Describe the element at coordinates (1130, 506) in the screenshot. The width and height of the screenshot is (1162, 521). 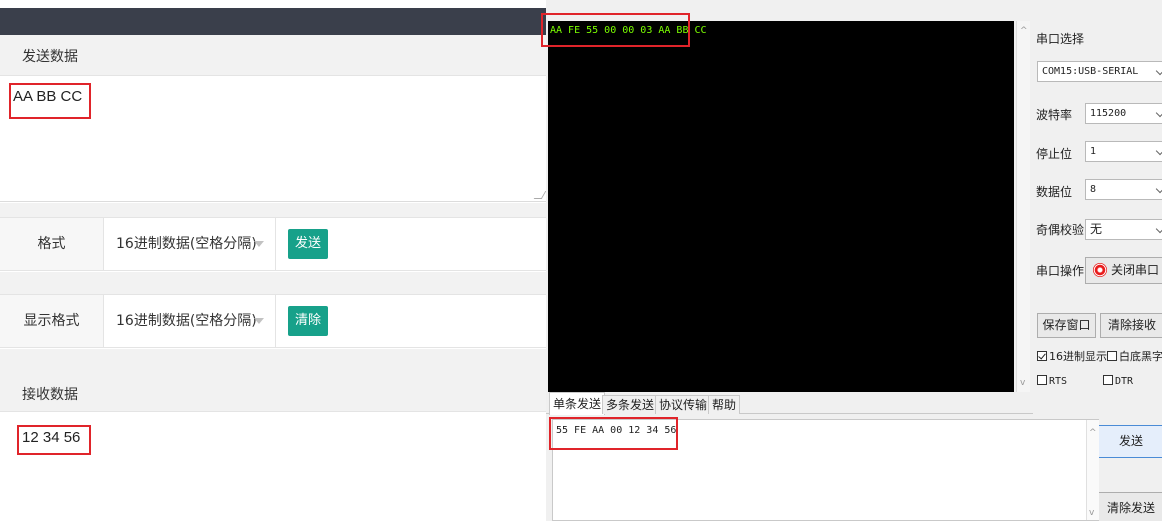
I see `clear-send-button: 清除发送` at that location.